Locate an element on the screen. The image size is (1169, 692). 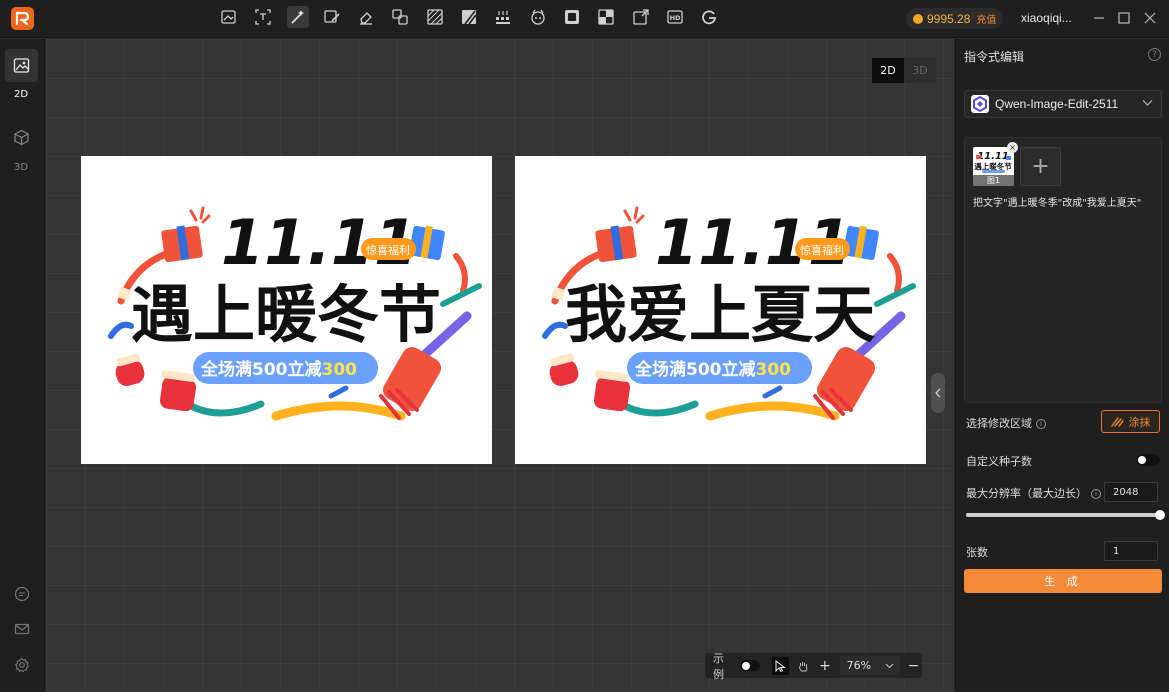
prompt-box: 11.11 遇上暖冬节 图1 × + 把文字"遇上暖冬季"改成"我爱上夏天" is located at coordinates (1063, 270).